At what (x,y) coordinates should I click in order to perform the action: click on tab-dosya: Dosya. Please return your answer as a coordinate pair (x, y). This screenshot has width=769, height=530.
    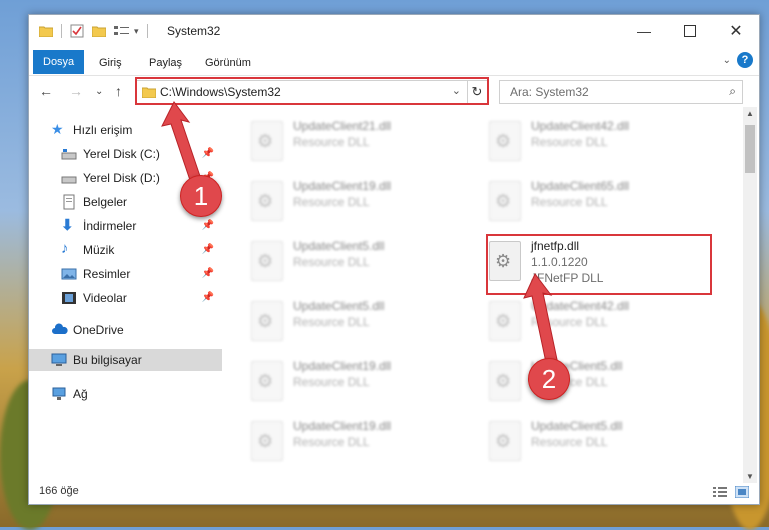
    Looking at the image, I should click on (59, 62).